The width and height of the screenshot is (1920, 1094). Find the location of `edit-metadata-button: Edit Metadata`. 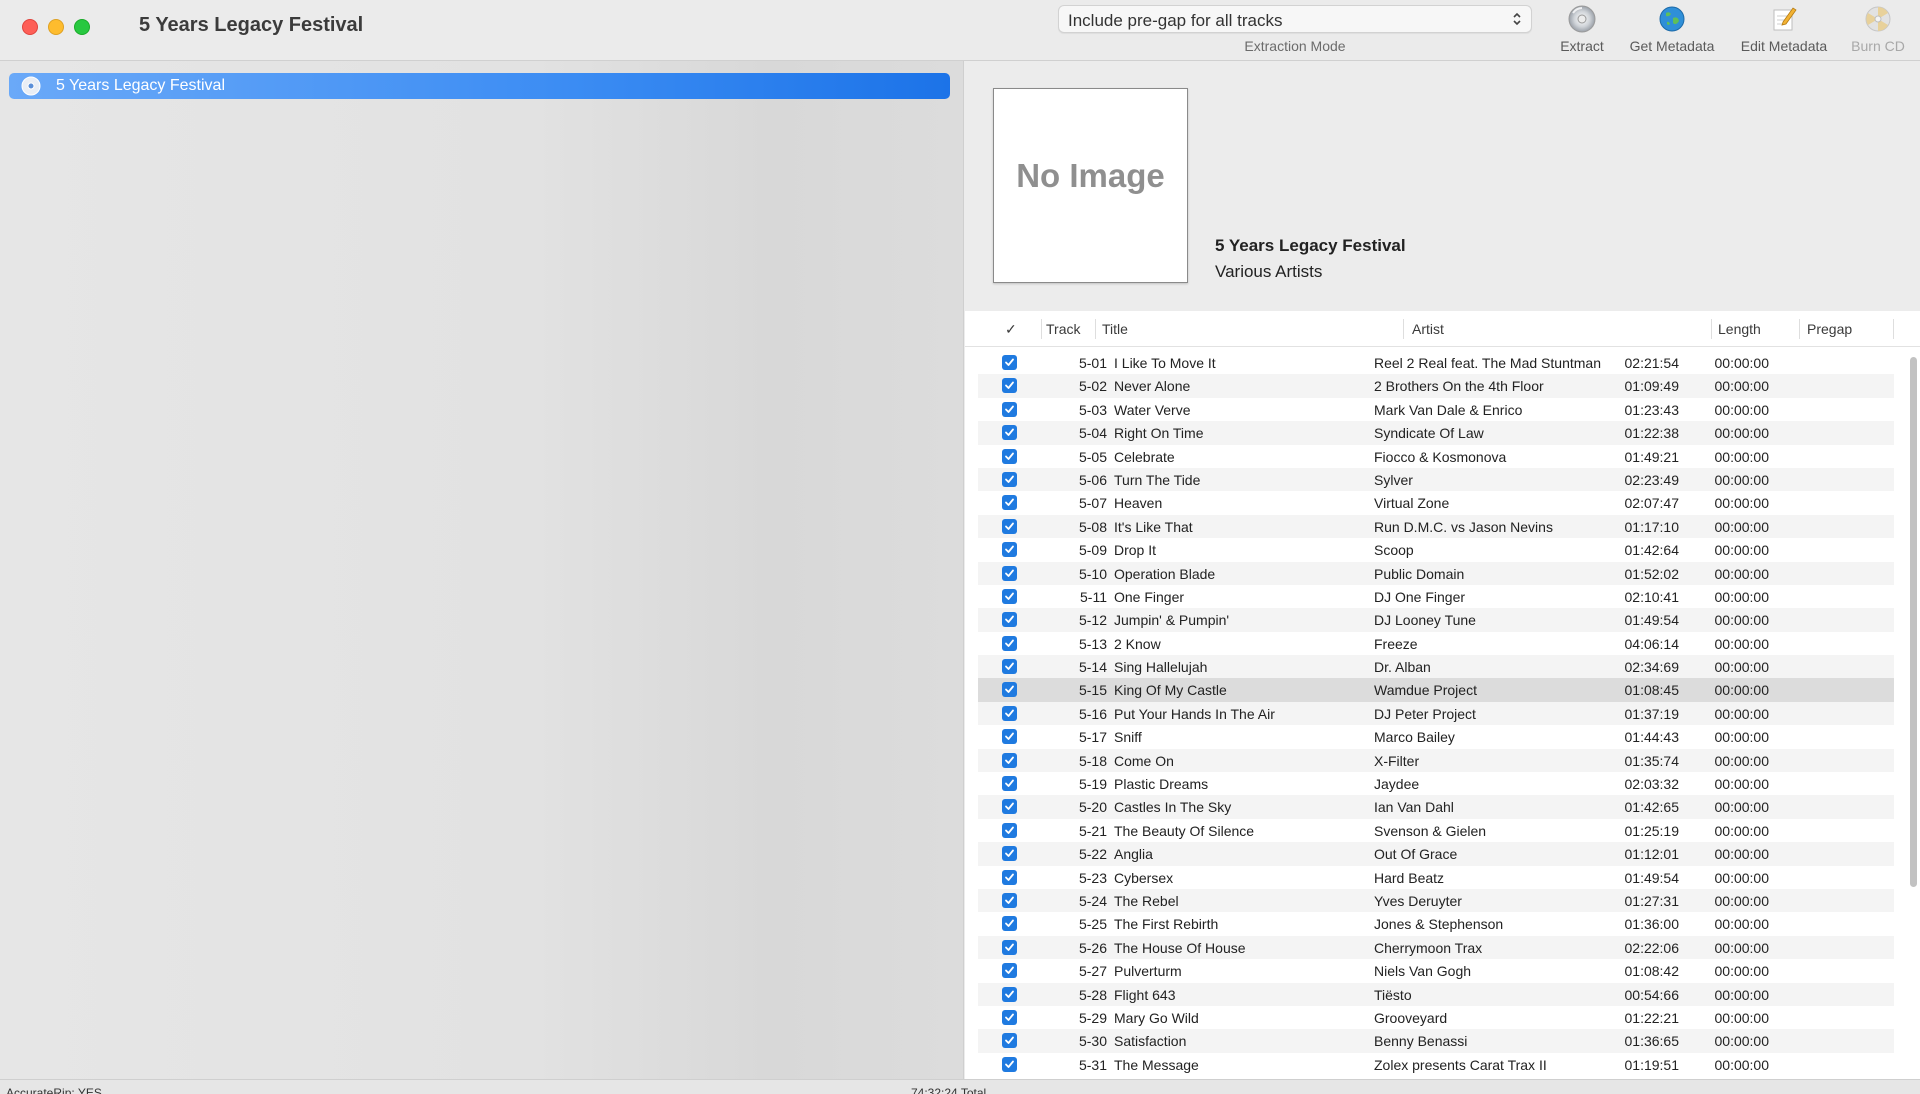

edit-metadata-button: Edit Metadata is located at coordinates (1784, 30).